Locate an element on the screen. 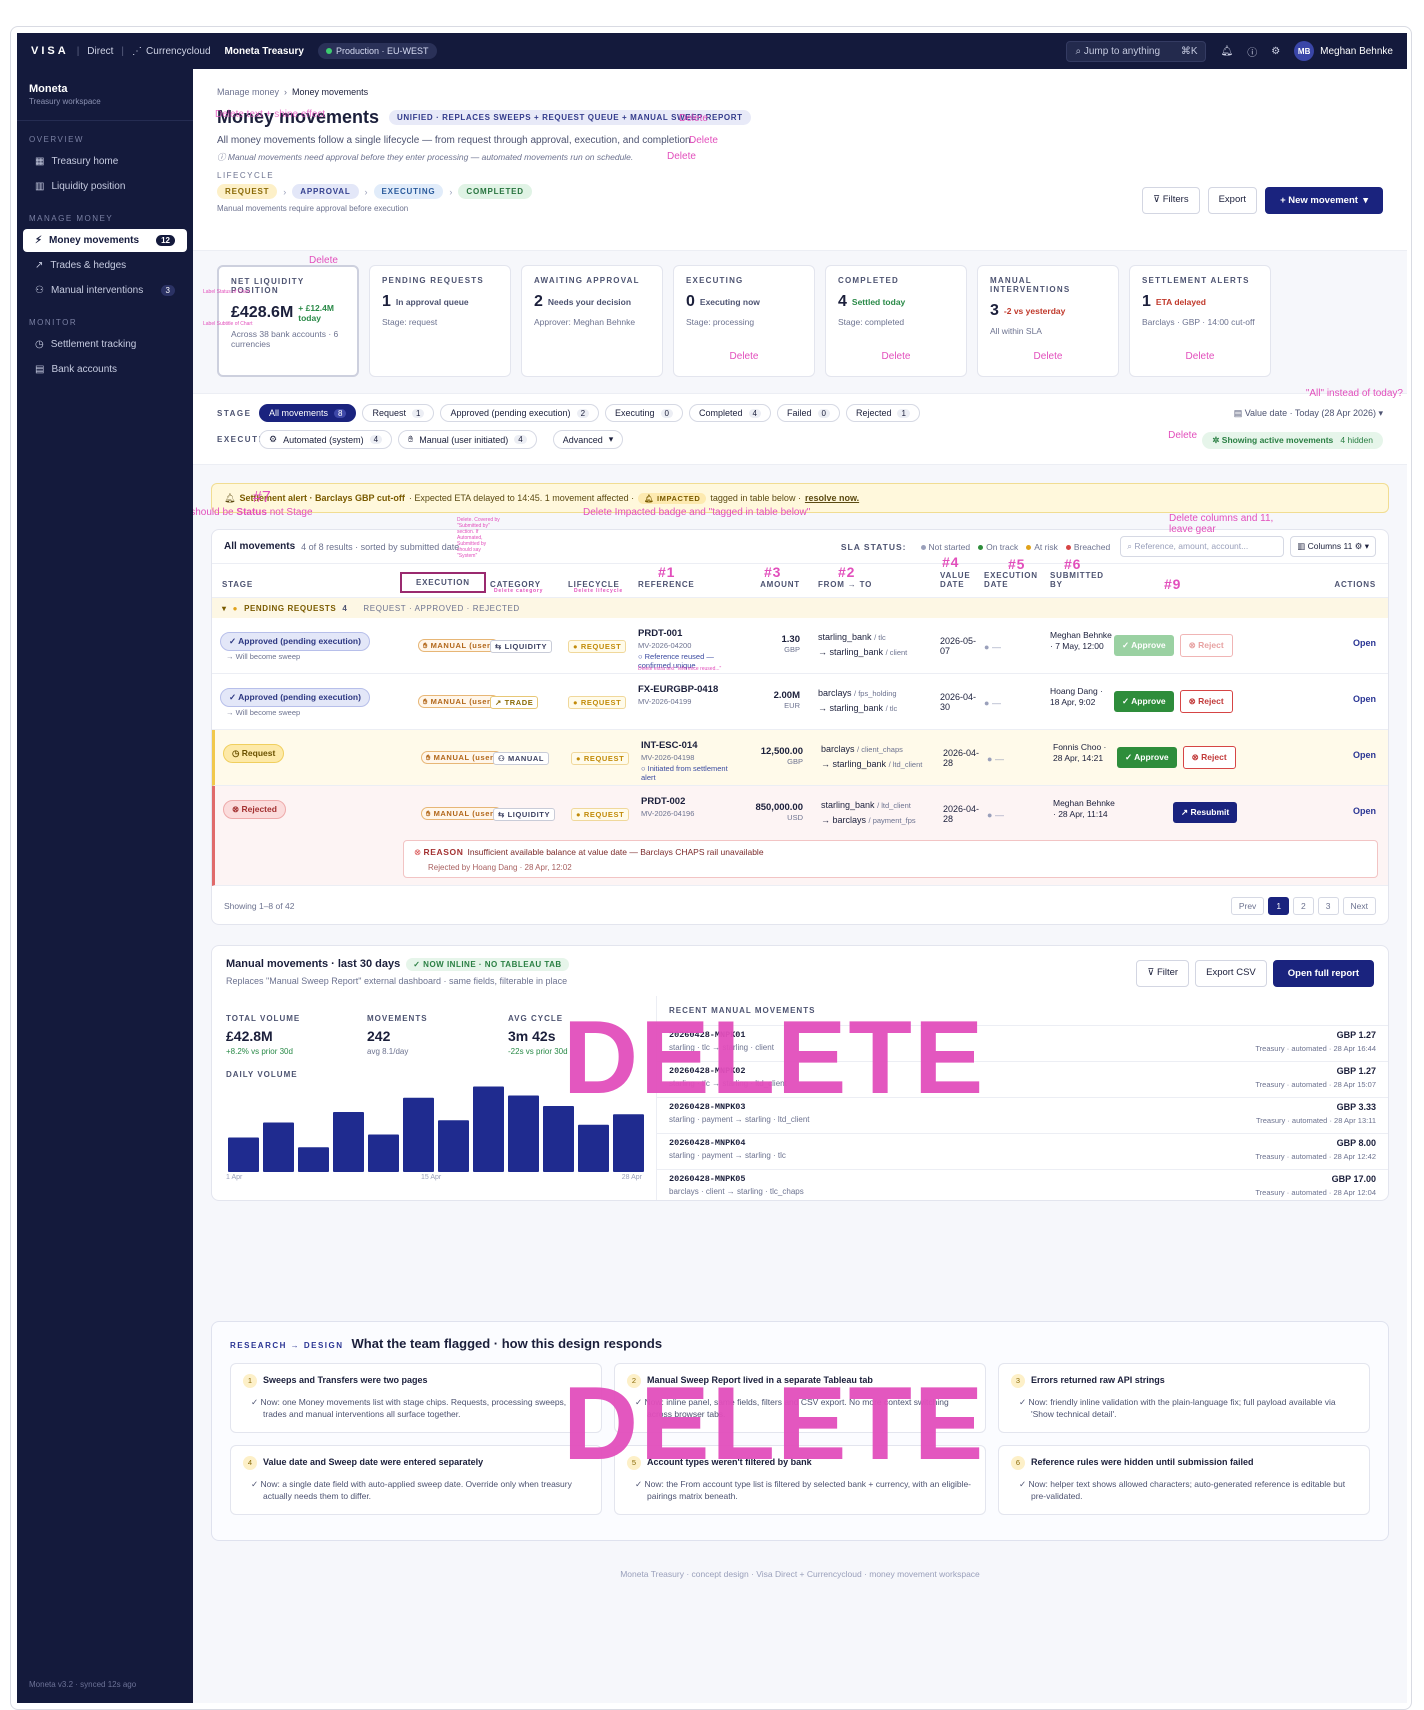 Image resolution: width=1424 pixels, height=1710 pixels. row-actions: ✓ Approve ⊗ Reject is located at coordinates (1176, 757).